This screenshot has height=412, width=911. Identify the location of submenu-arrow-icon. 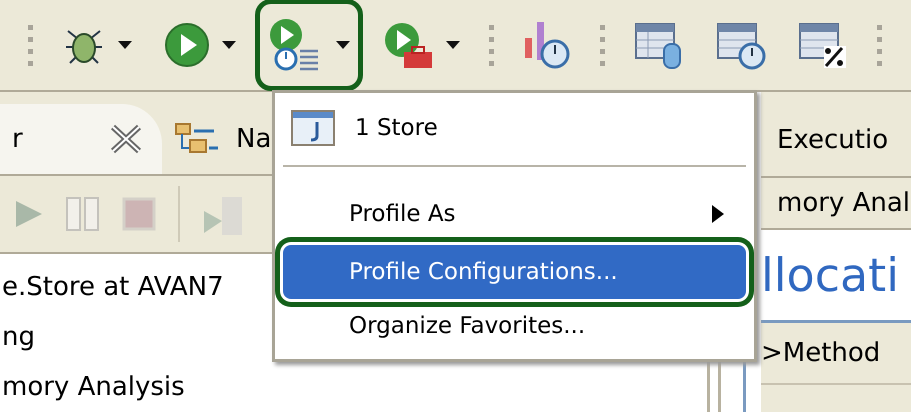
(718, 214).